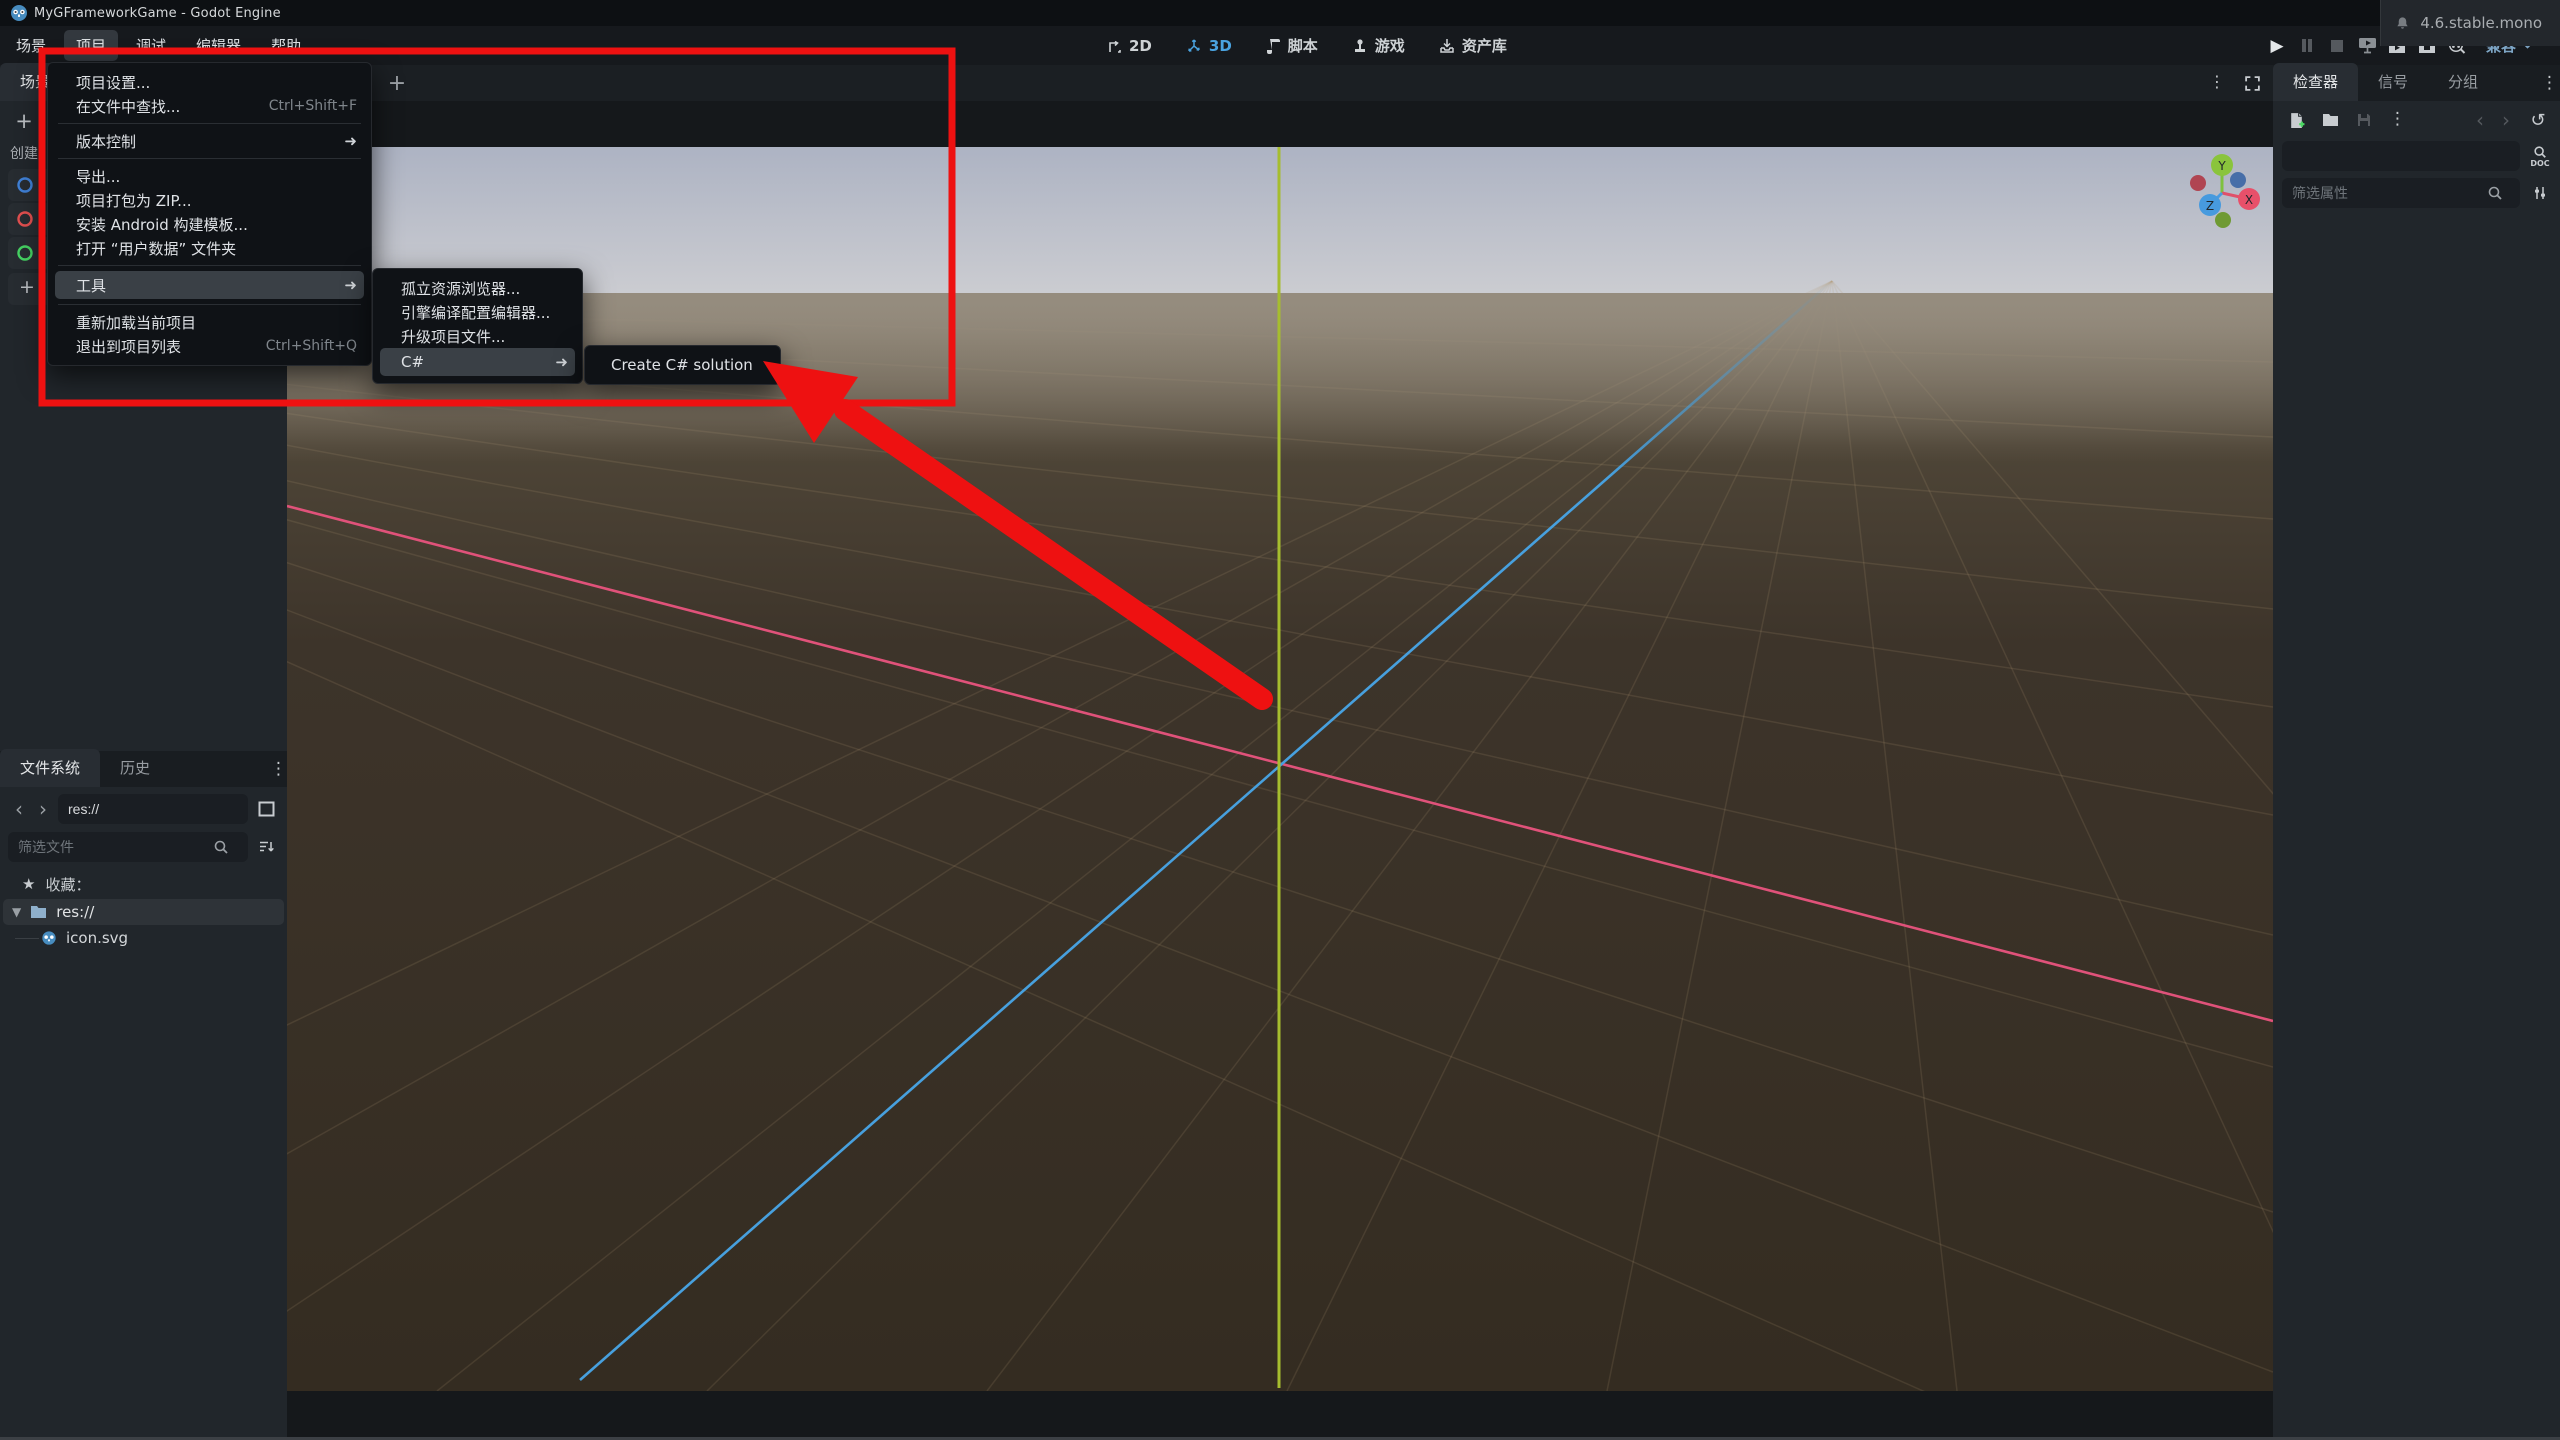 The image size is (2560, 1440). I want to click on filesystem-menu-icon: ⋮, so click(278, 769).